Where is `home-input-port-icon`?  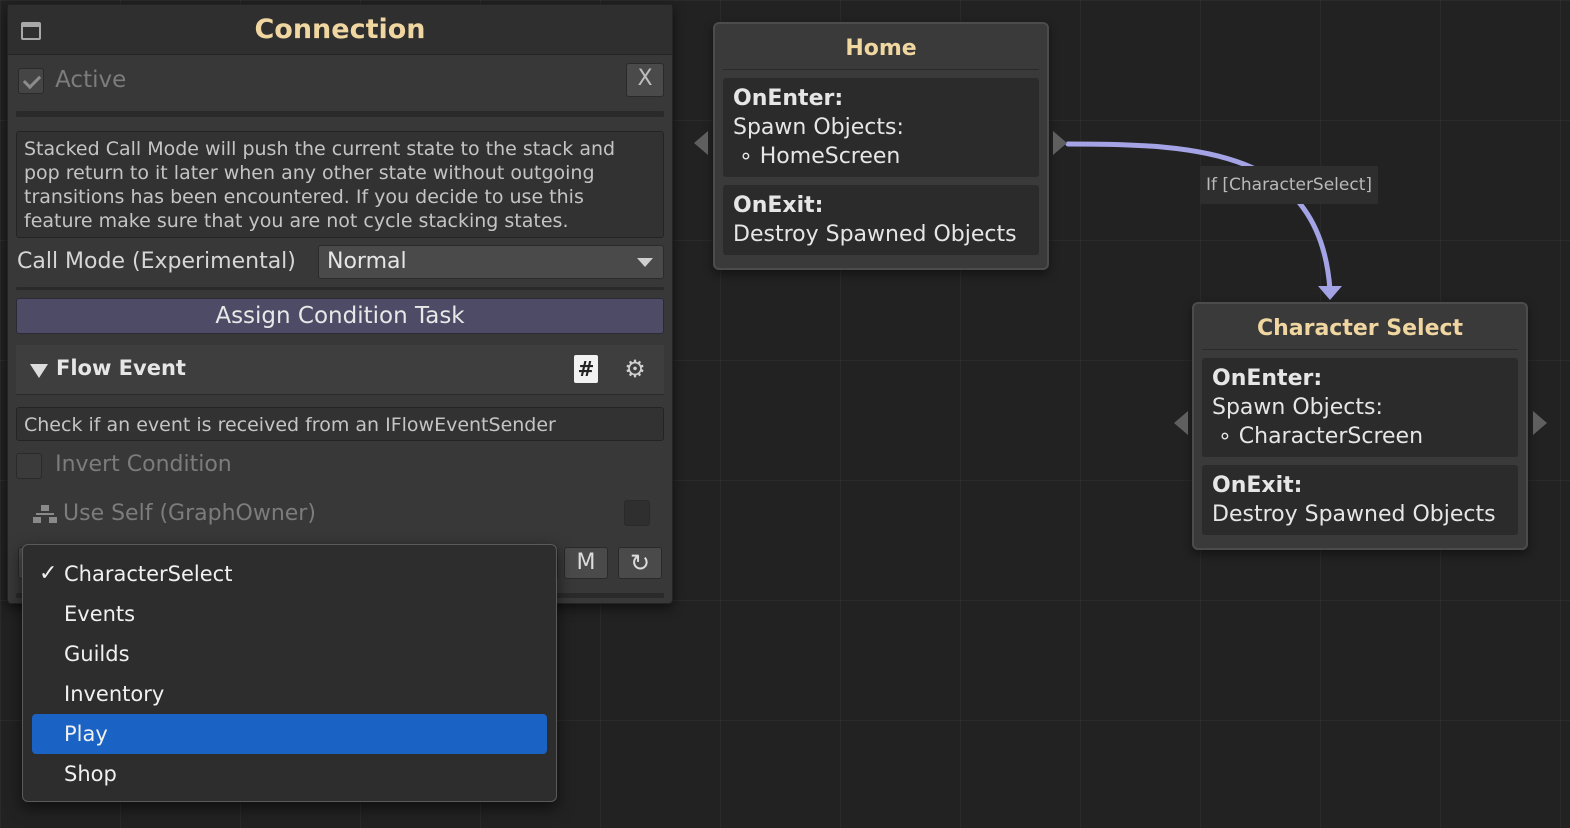
home-input-port-icon is located at coordinates (701, 143).